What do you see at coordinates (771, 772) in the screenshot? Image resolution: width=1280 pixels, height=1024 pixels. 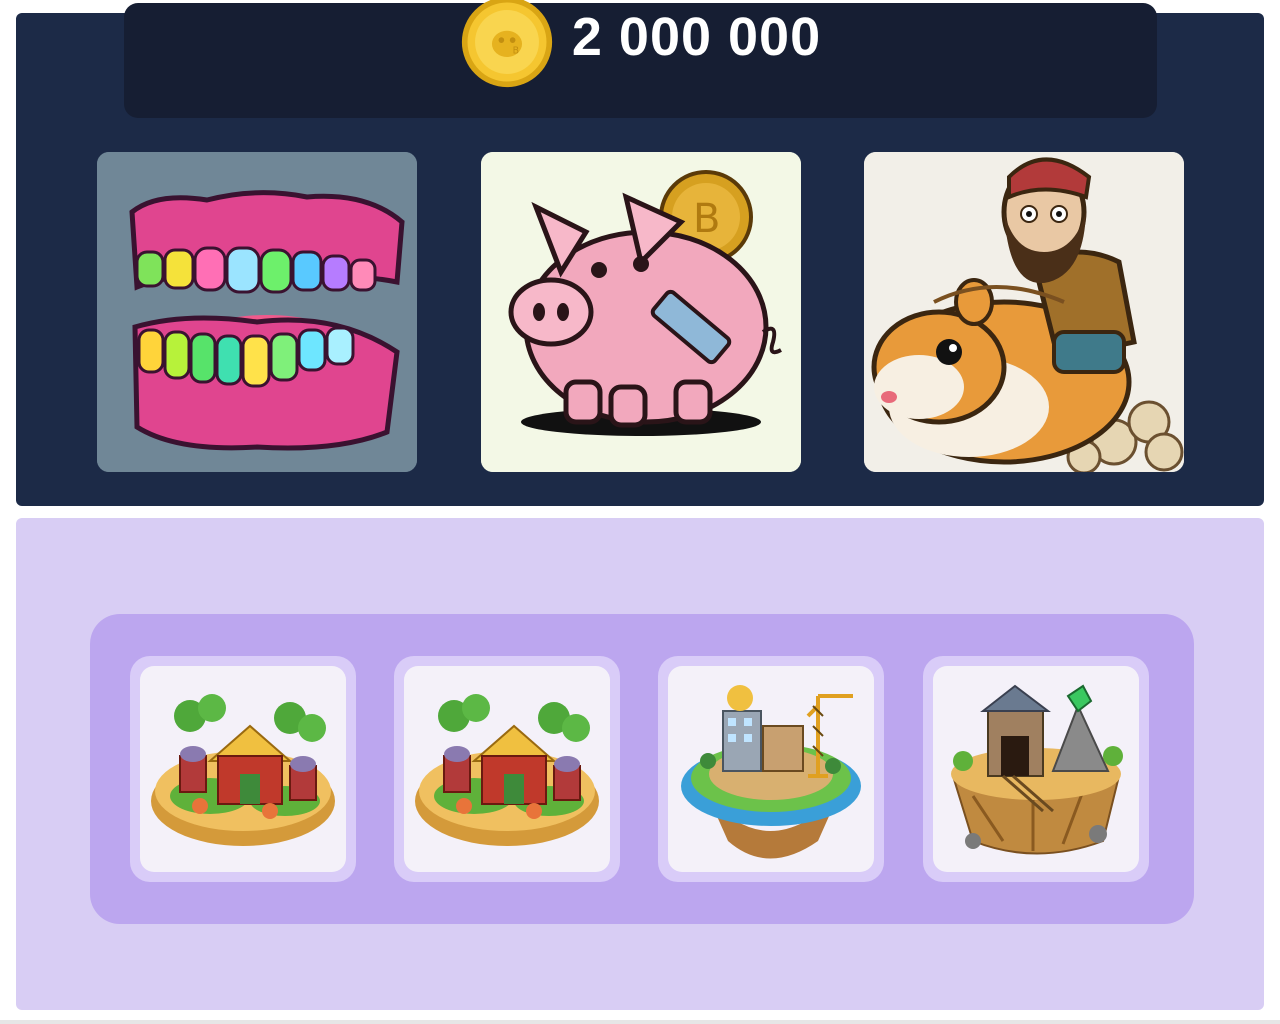 I see `construction-island-illustration` at bounding box center [771, 772].